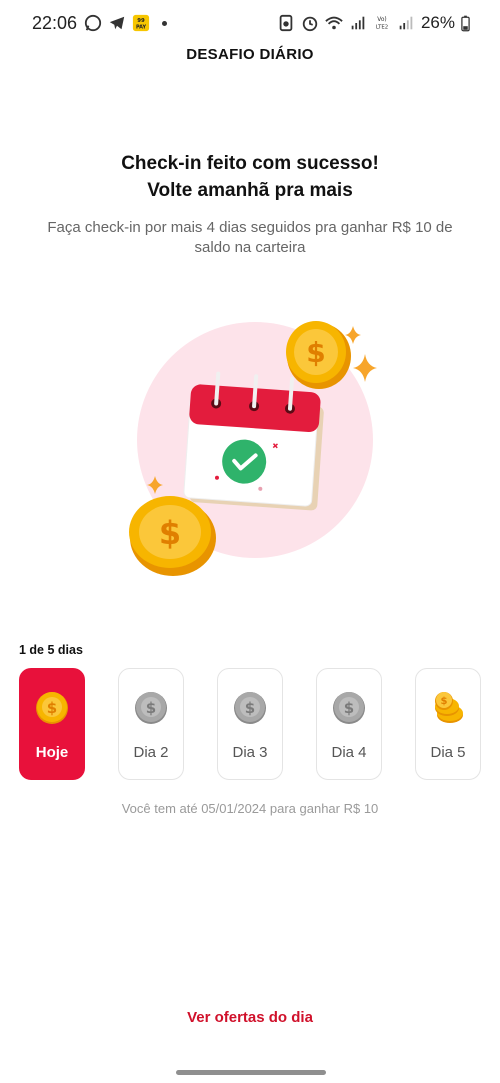 The height and width of the screenshot is (1083, 500). What do you see at coordinates (381, 20) in the screenshot?
I see `svg-text: Vo)` at bounding box center [381, 20].